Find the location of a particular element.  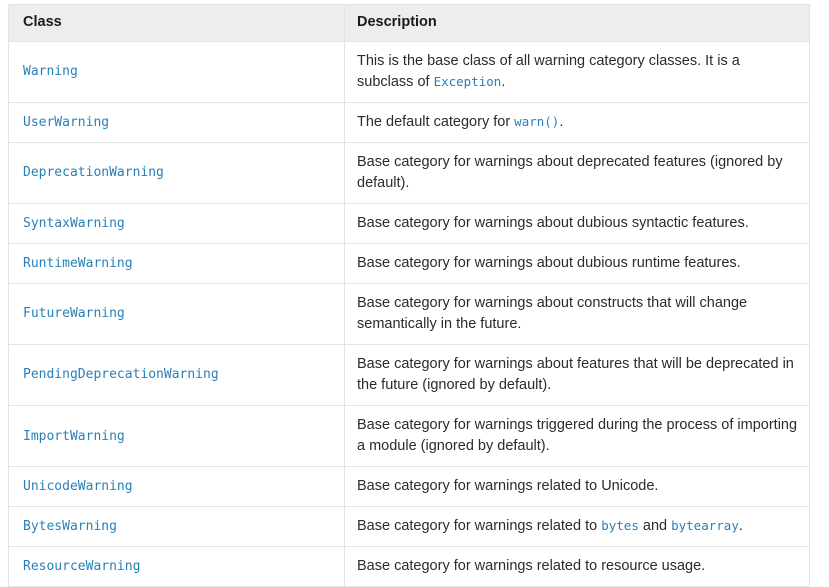

class-link: BytesWarning is located at coordinates (70, 526).